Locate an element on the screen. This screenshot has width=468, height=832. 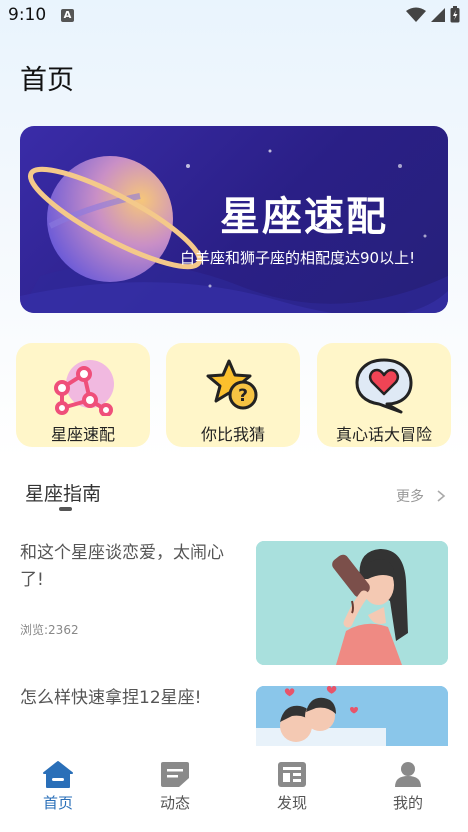
nav-home: 首页 is located at coordinates (58, 786).